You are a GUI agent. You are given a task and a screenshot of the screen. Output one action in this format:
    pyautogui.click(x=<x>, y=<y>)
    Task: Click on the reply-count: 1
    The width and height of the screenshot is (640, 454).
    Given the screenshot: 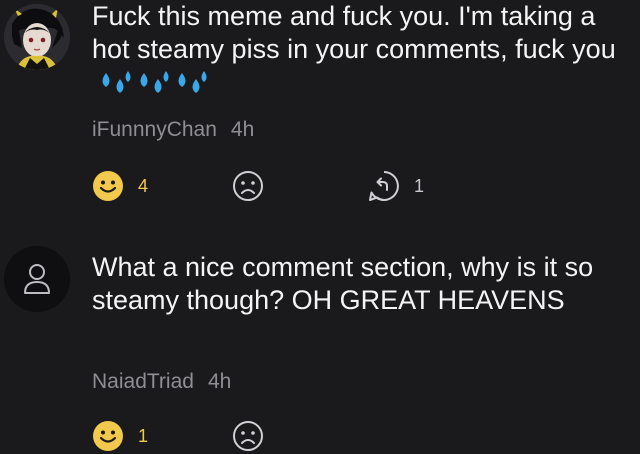 What is the action you would take?
    pyautogui.click(x=419, y=185)
    